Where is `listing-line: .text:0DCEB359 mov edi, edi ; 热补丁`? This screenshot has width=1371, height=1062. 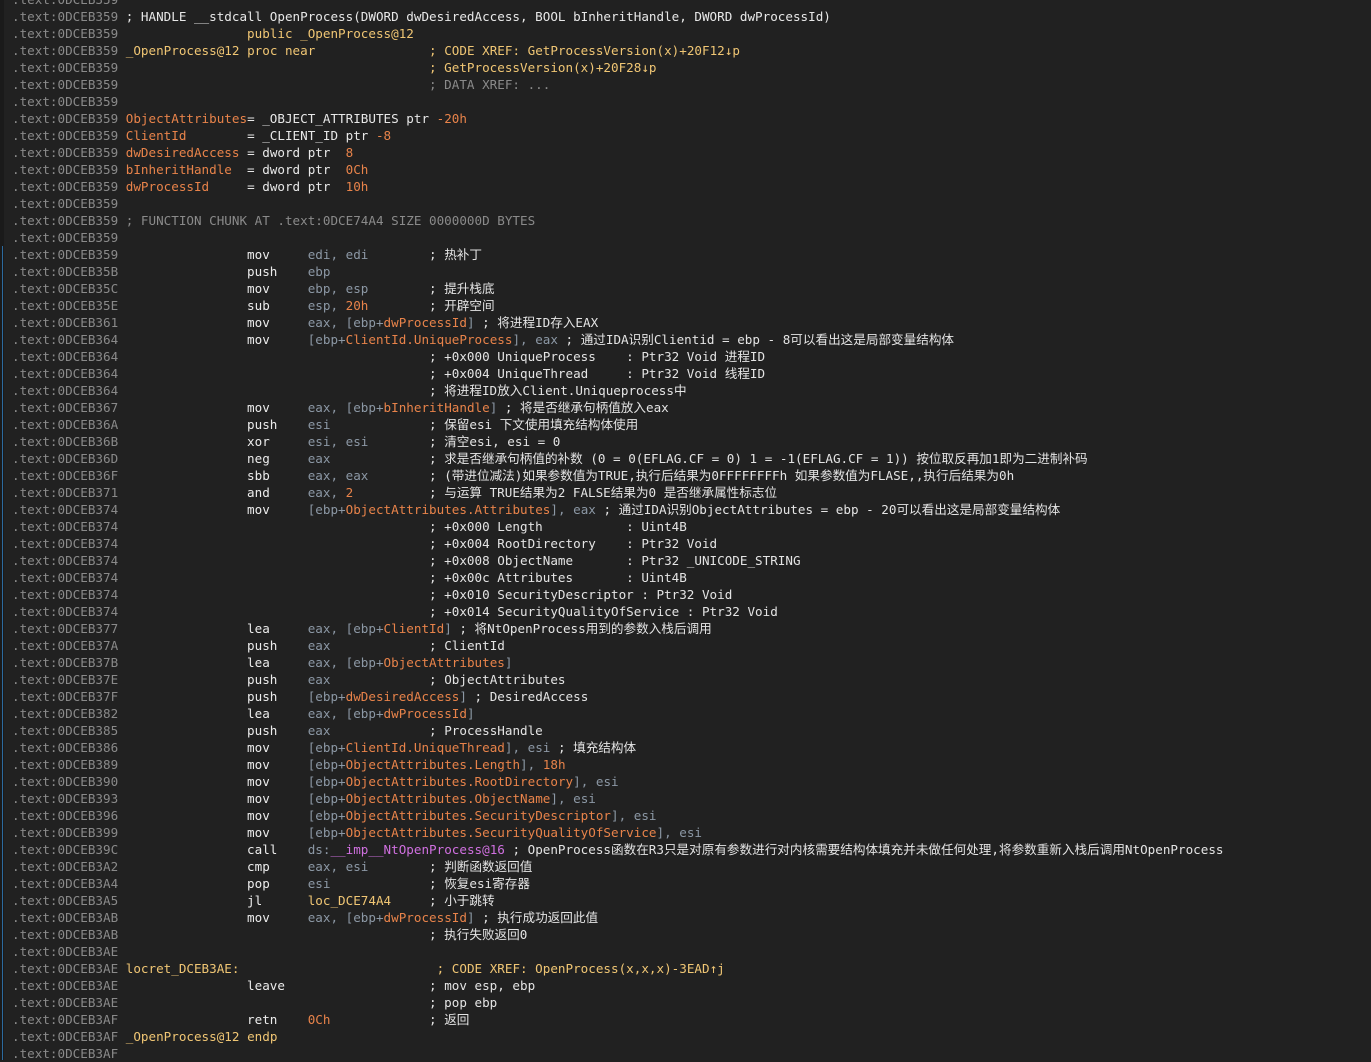 listing-line: .text:0DCEB359 mov edi, edi ; 热补丁 is located at coordinates (685, 254).